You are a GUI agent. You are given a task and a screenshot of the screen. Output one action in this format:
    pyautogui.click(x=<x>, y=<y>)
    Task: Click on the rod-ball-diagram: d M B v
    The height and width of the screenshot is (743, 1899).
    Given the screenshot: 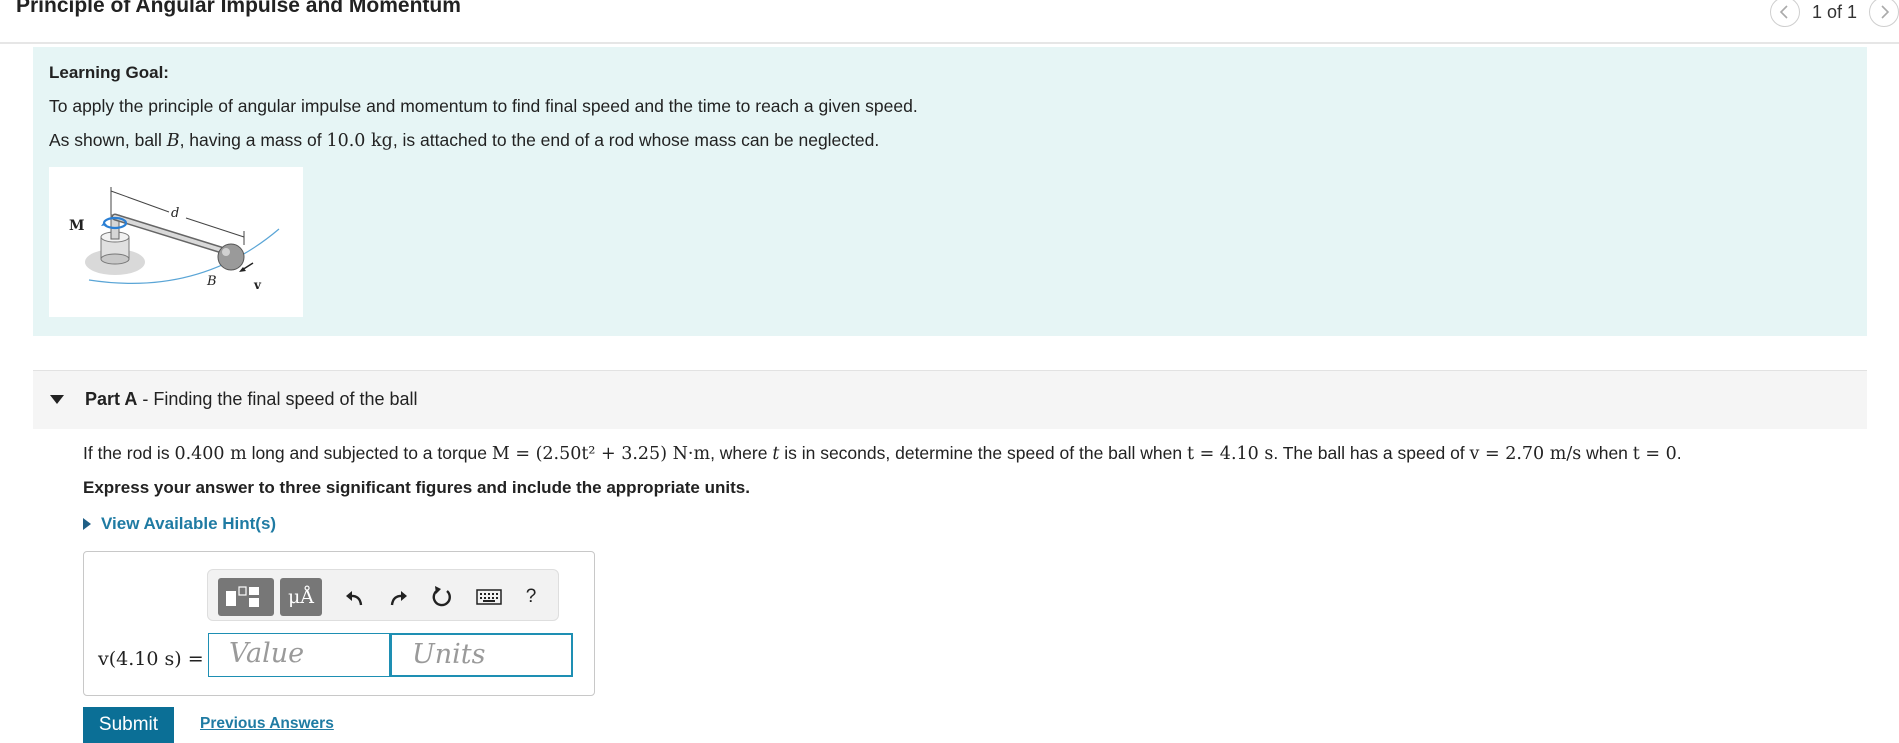 What is the action you would take?
    pyautogui.click(x=174, y=239)
    